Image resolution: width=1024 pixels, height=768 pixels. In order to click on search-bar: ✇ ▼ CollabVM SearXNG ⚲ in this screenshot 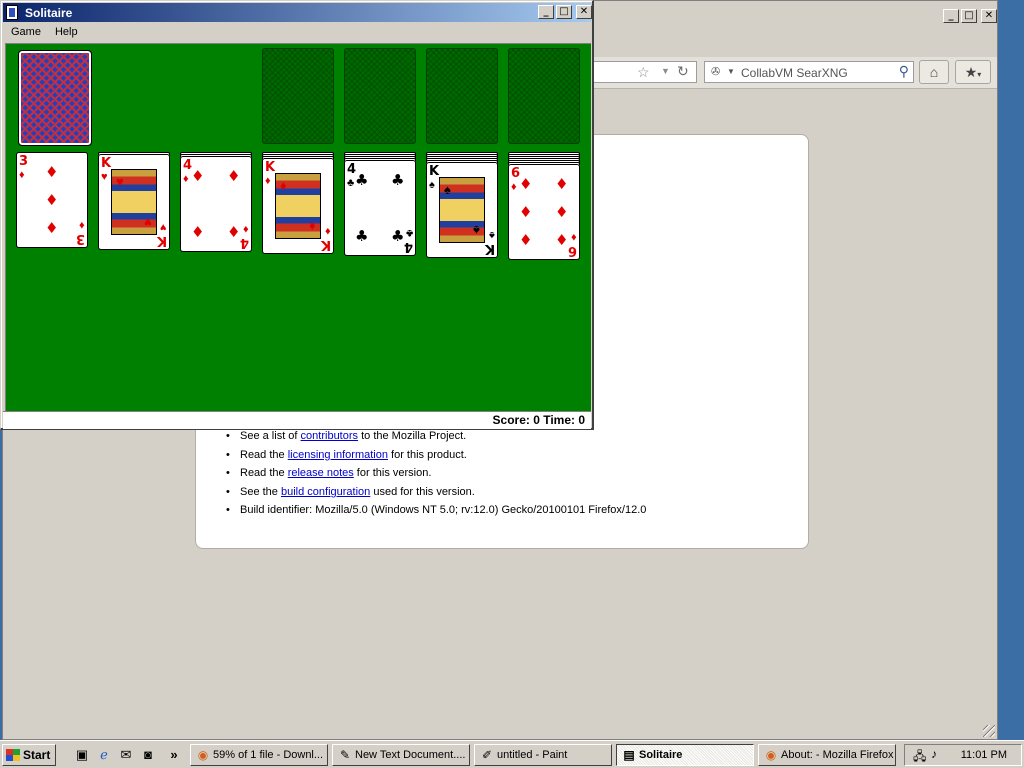, I will do `click(809, 72)`.